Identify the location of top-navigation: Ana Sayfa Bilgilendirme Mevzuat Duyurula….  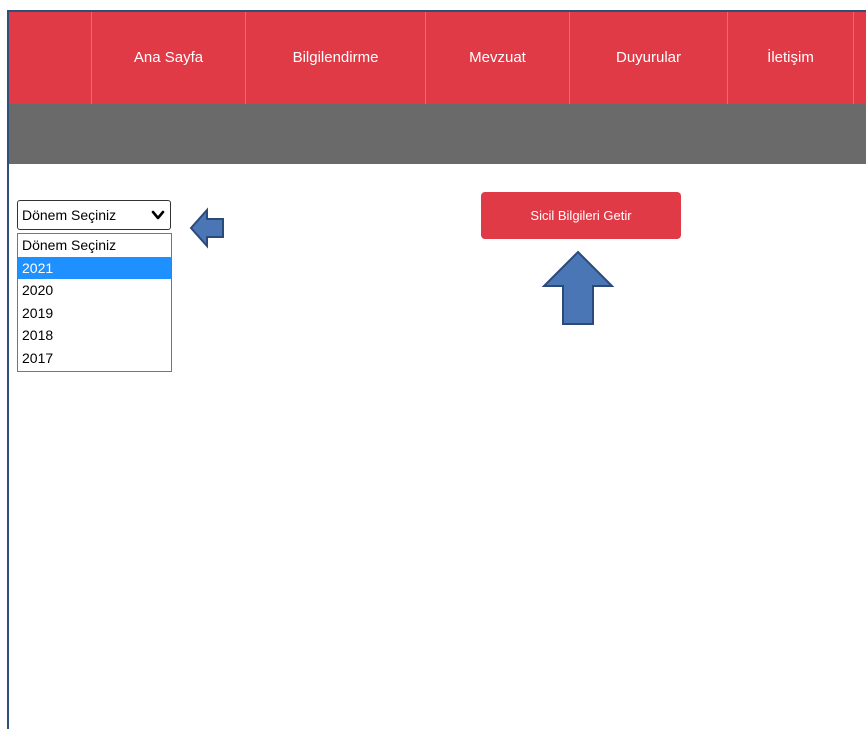
(437, 58).